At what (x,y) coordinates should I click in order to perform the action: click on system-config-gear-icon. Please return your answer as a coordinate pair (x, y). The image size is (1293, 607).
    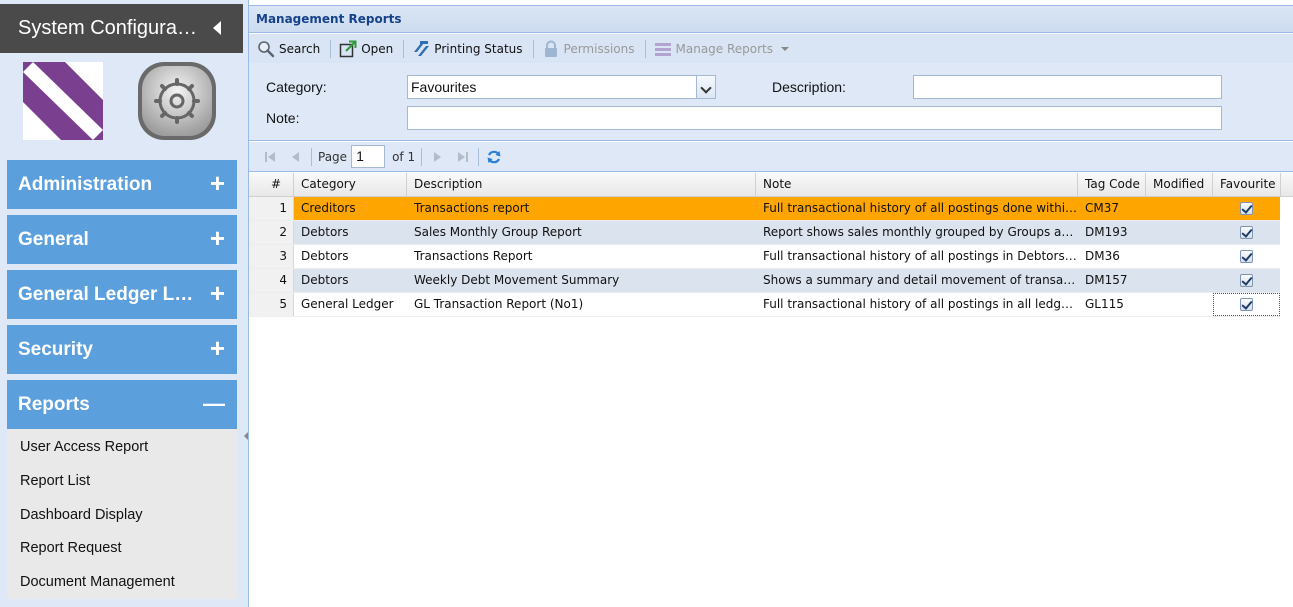
    Looking at the image, I should click on (177, 101).